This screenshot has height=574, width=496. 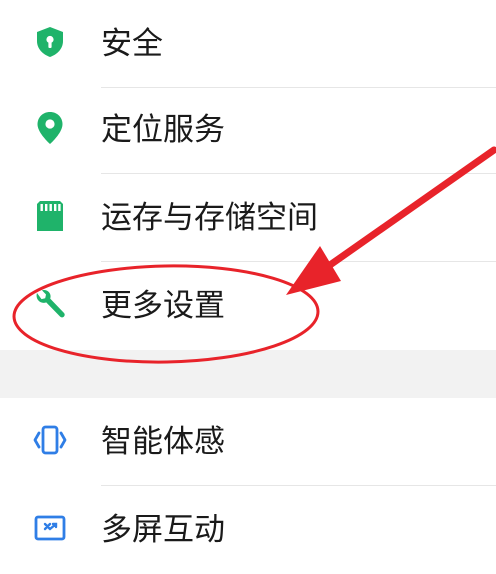 I want to click on location-pin-icon, so click(x=50, y=128).